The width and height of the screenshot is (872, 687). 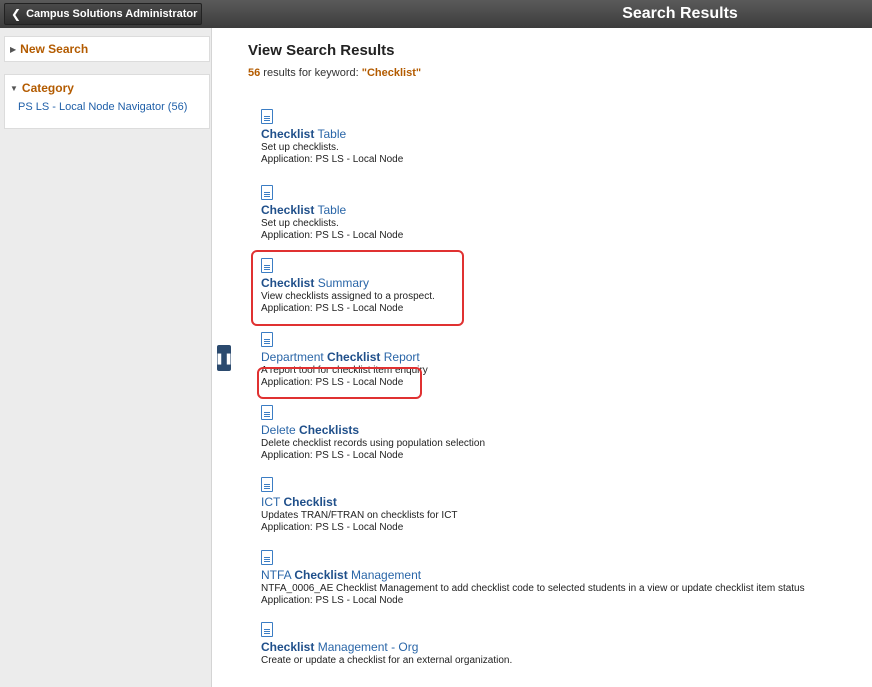 What do you see at coordinates (16, 14) in the screenshot?
I see `chevron-left-icon: ❮` at bounding box center [16, 14].